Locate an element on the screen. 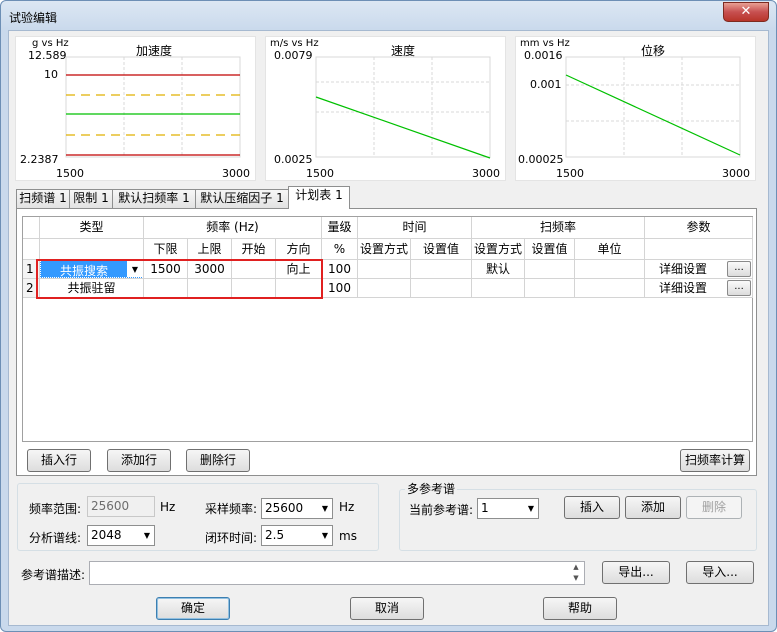 The width and height of the screenshot is (777, 632). col-level-header: 量级 is located at coordinates (340, 228).